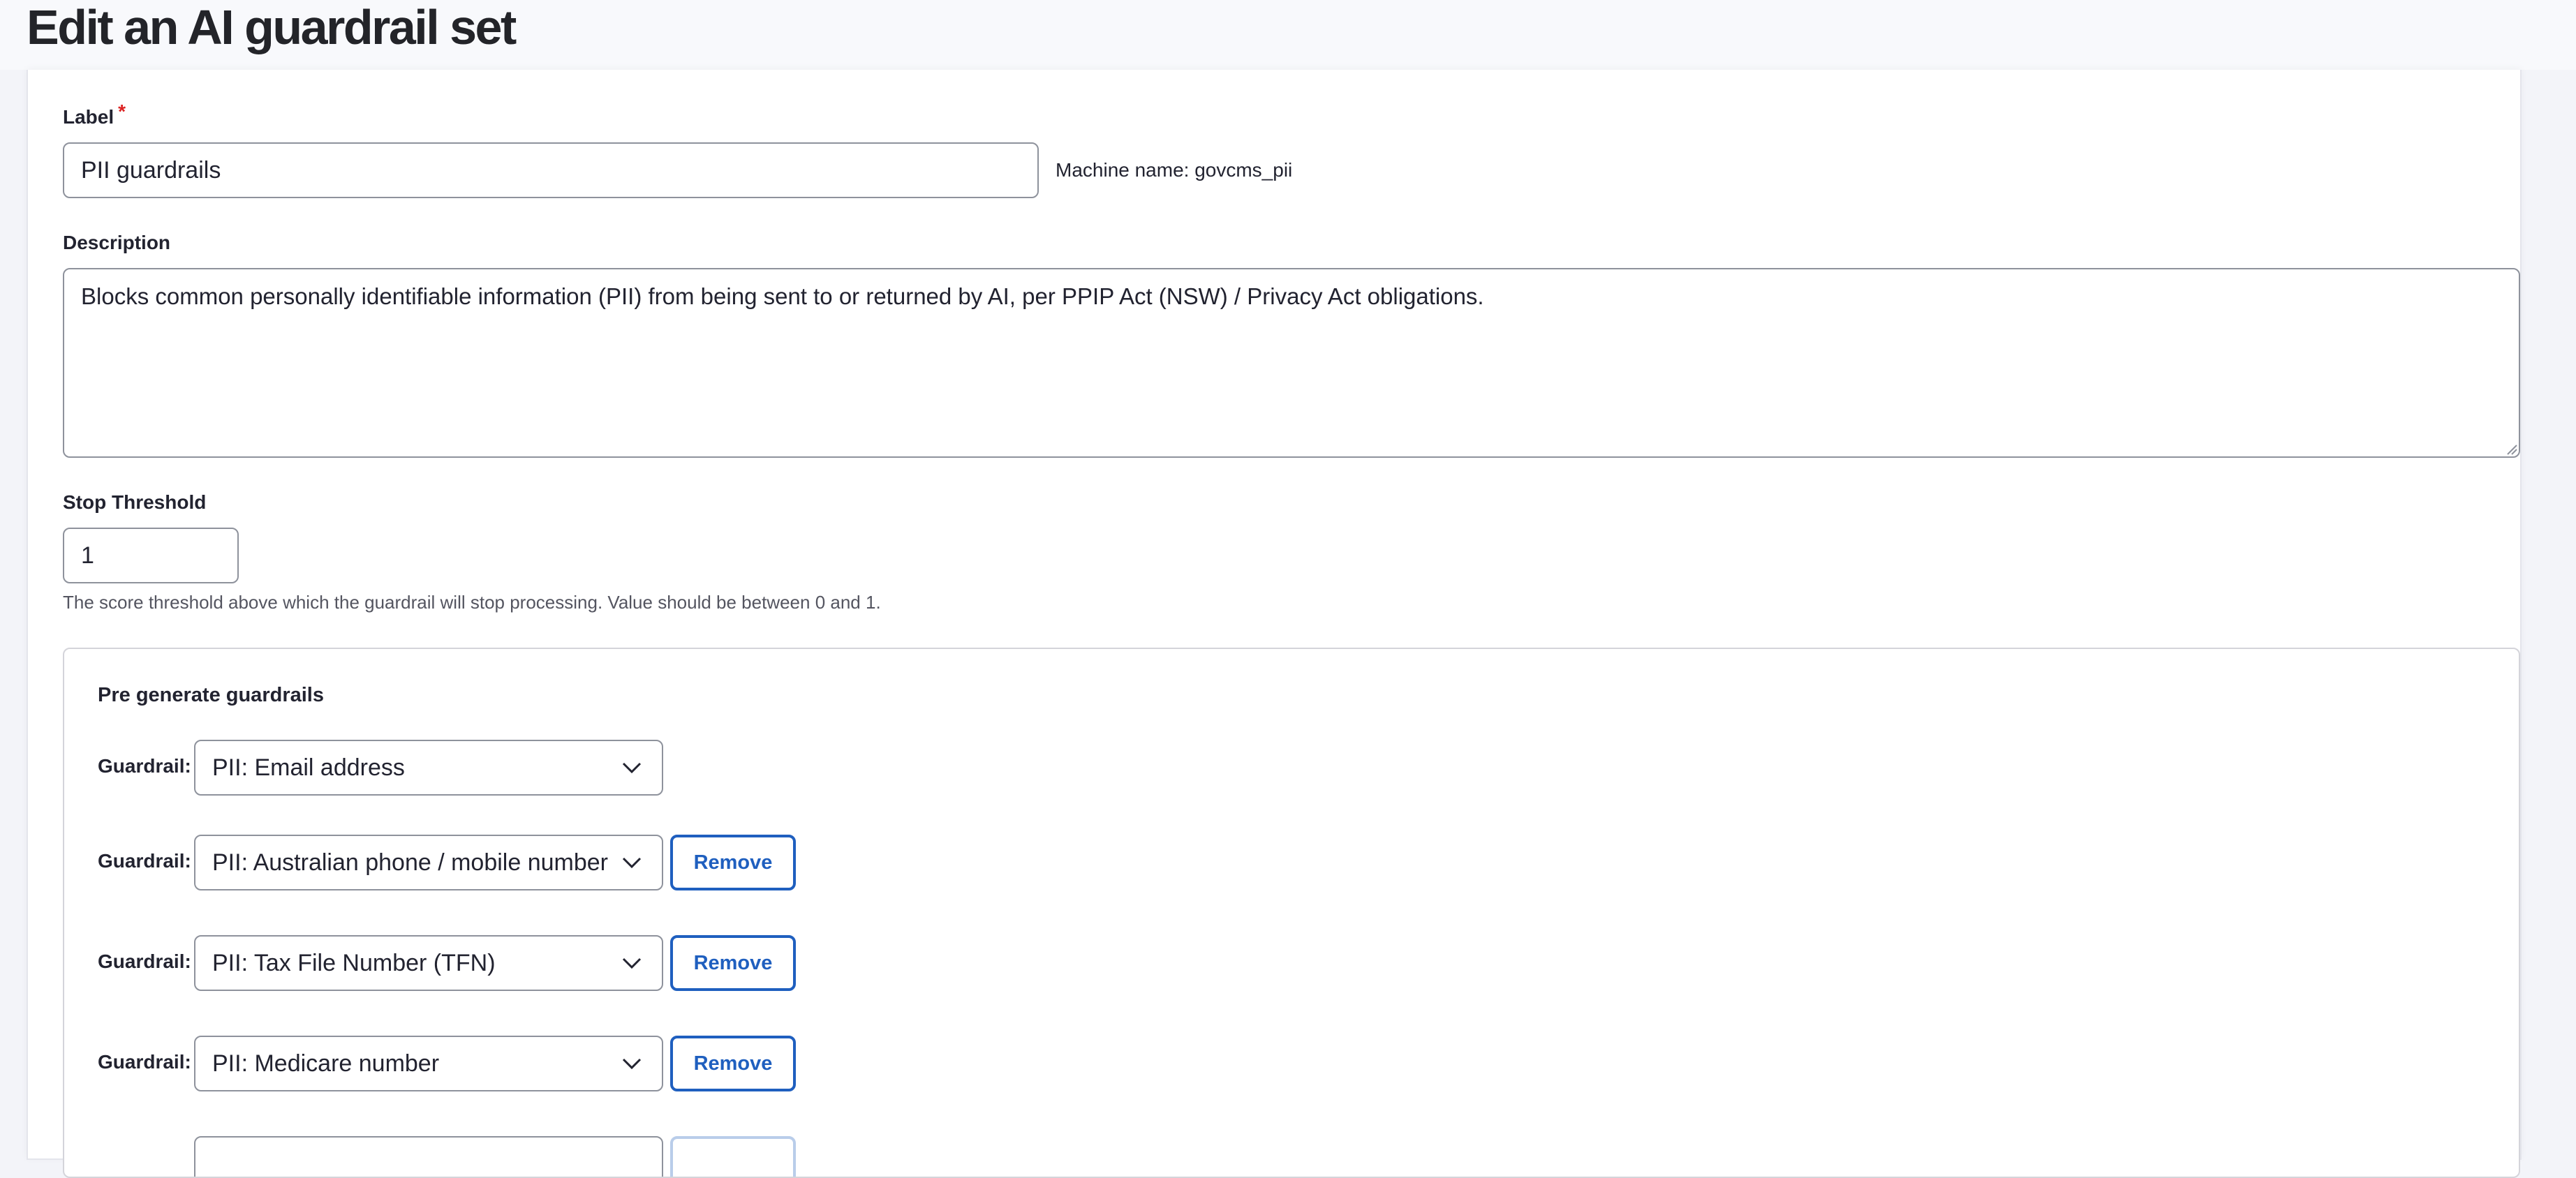  I want to click on guardrail-select: PII: Email address, so click(428, 768).